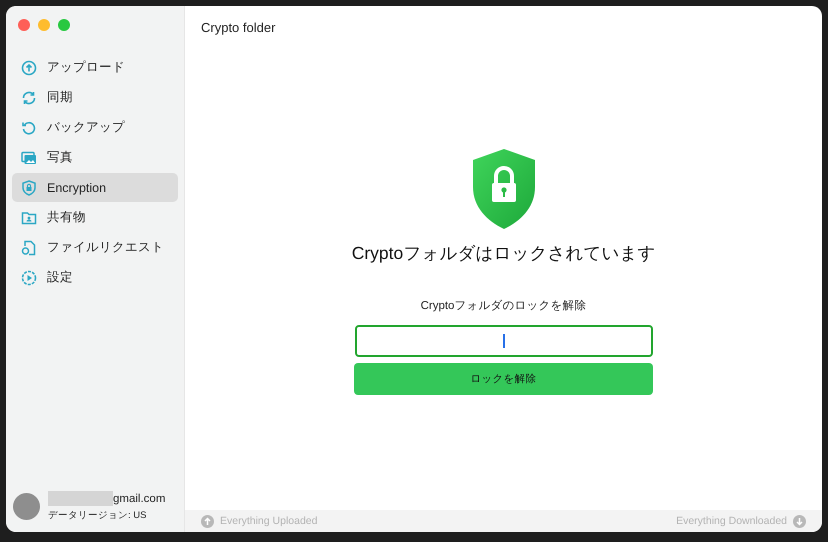 Image resolution: width=828 pixels, height=542 pixels. What do you see at coordinates (29, 98) in the screenshot?
I see `sync-icon` at bounding box center [29, 98].